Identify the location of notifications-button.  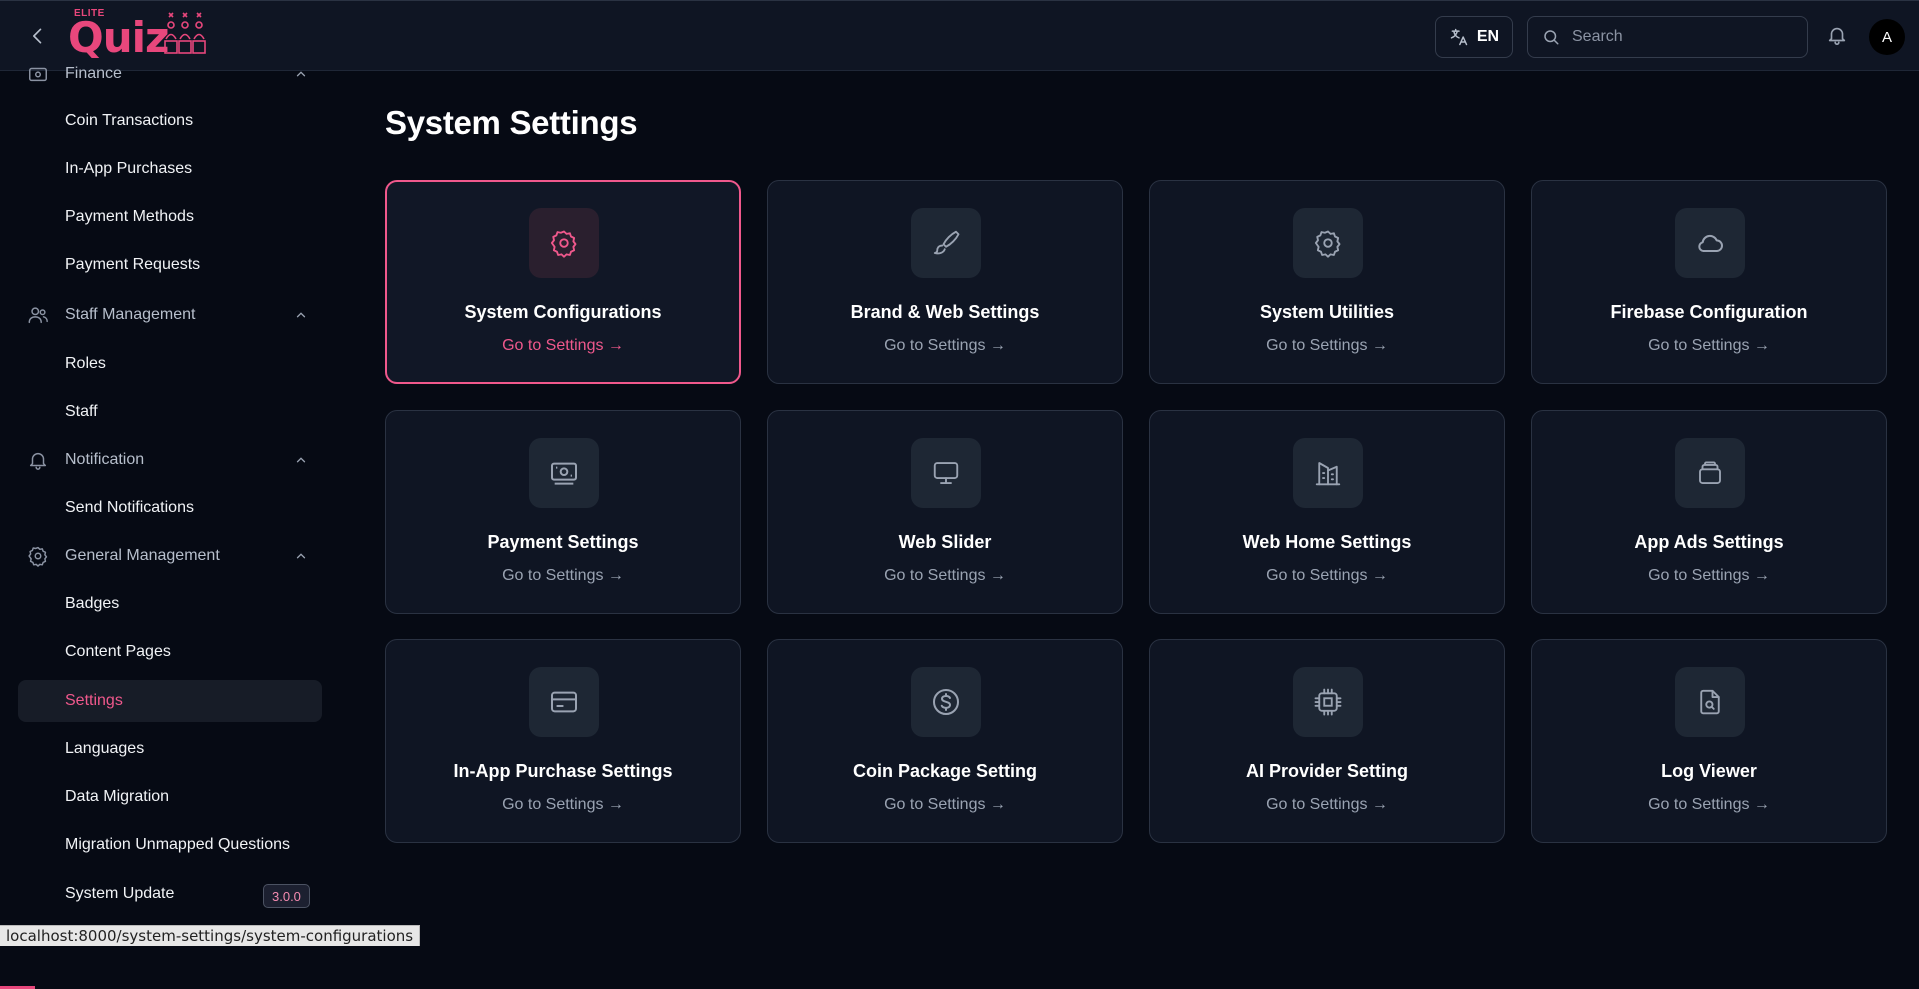
(1838, 36).